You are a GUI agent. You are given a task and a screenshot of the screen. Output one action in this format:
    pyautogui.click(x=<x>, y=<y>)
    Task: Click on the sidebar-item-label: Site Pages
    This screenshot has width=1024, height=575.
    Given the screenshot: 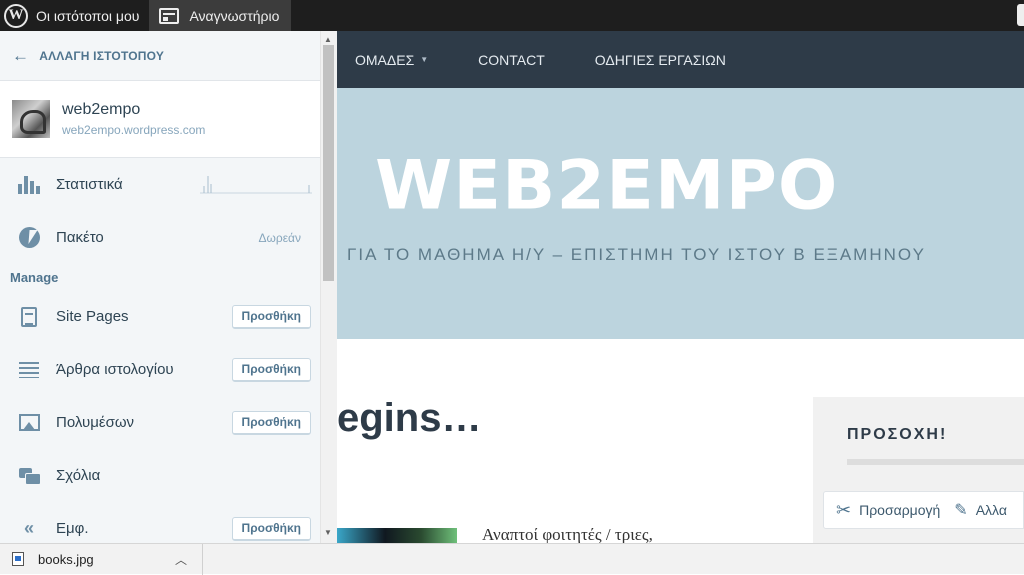 What is the action you would take?
    pyautogui.click(x=92, y=316)
    